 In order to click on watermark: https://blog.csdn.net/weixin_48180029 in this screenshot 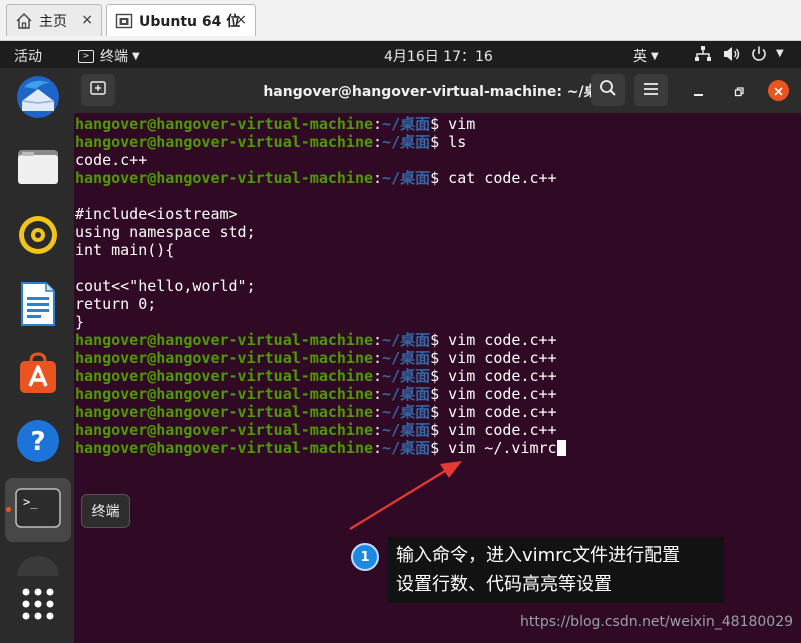, I will do `click(657, 622)`.